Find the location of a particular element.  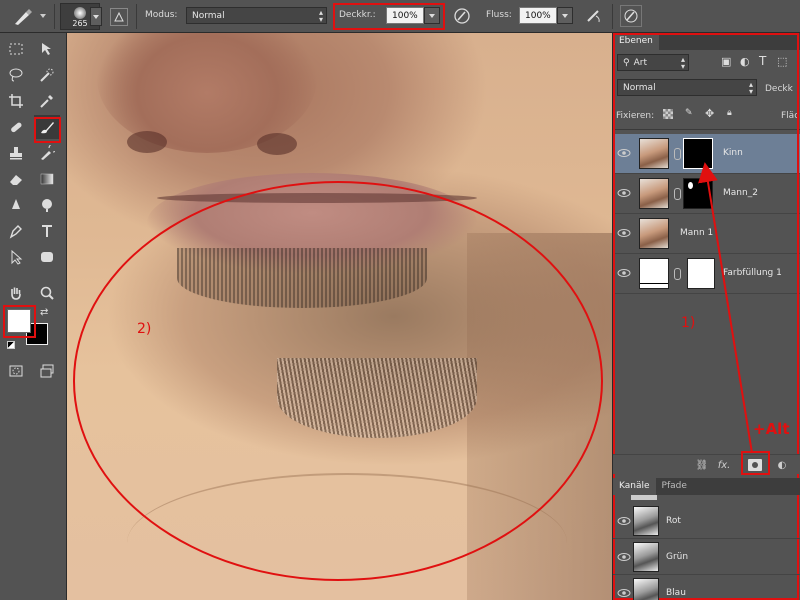

layer-row-farbfuellung-1: Farbfüllung 1 is located at coordinates (706, 274).